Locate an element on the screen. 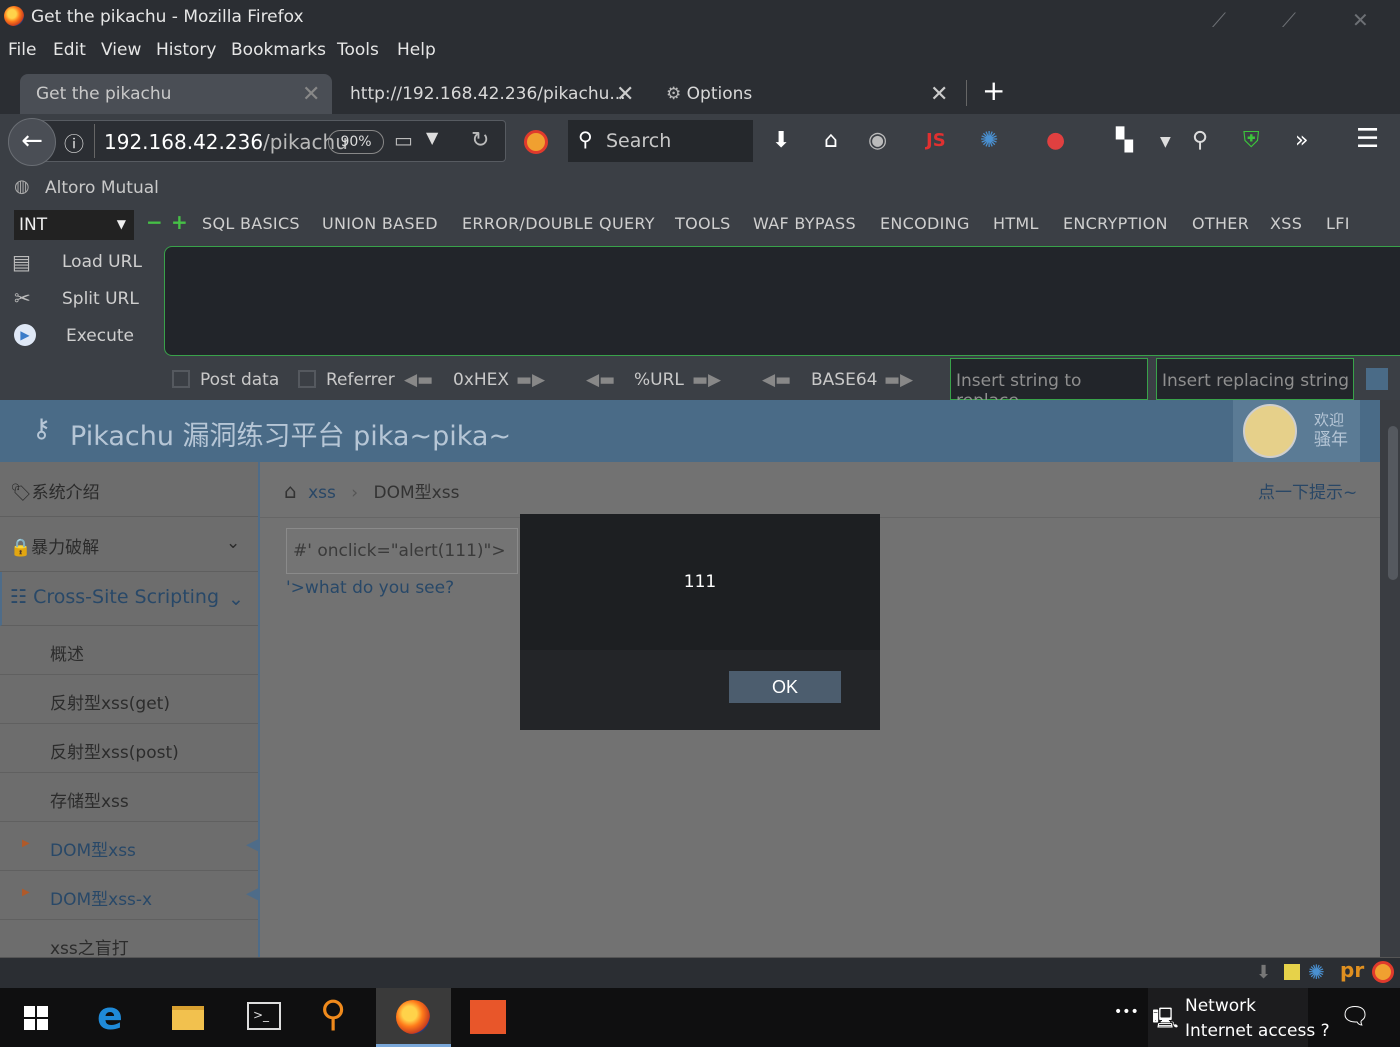 The image size is (1400, 1047). url-right-arrow-icon: ▬▶ is located at coordinates (706, 380).